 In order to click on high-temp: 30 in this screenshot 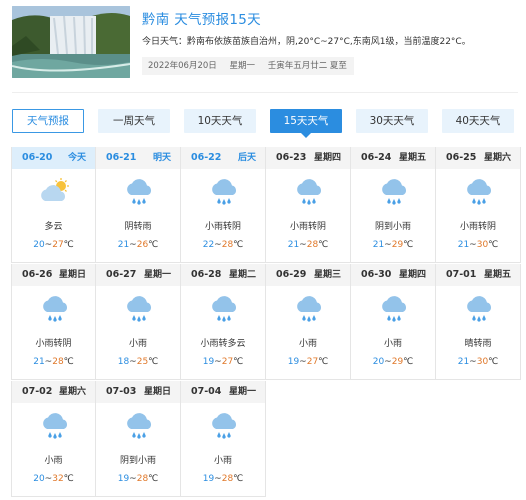, I will do `click(482, 245)`.